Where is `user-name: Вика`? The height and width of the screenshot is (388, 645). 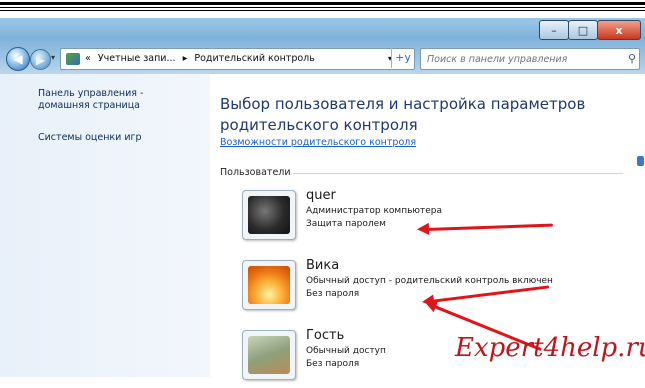
user-name: Вика is located at coordinates (323, 265).